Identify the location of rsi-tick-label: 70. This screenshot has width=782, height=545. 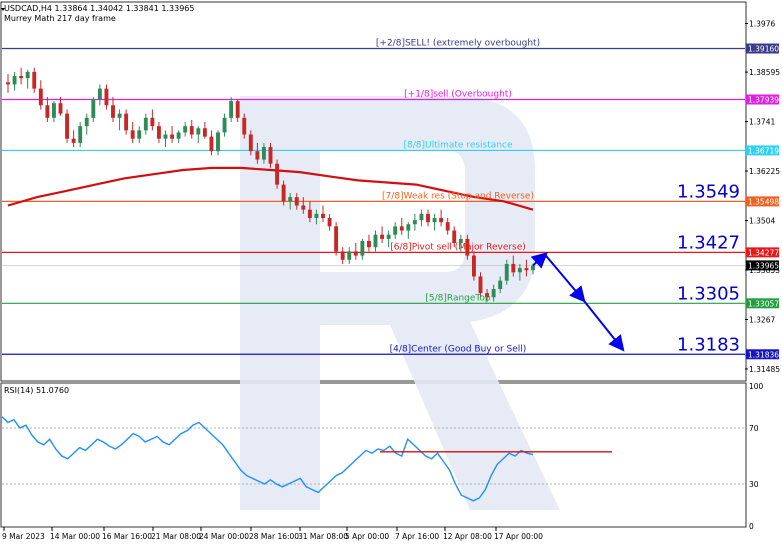
(754, 428).